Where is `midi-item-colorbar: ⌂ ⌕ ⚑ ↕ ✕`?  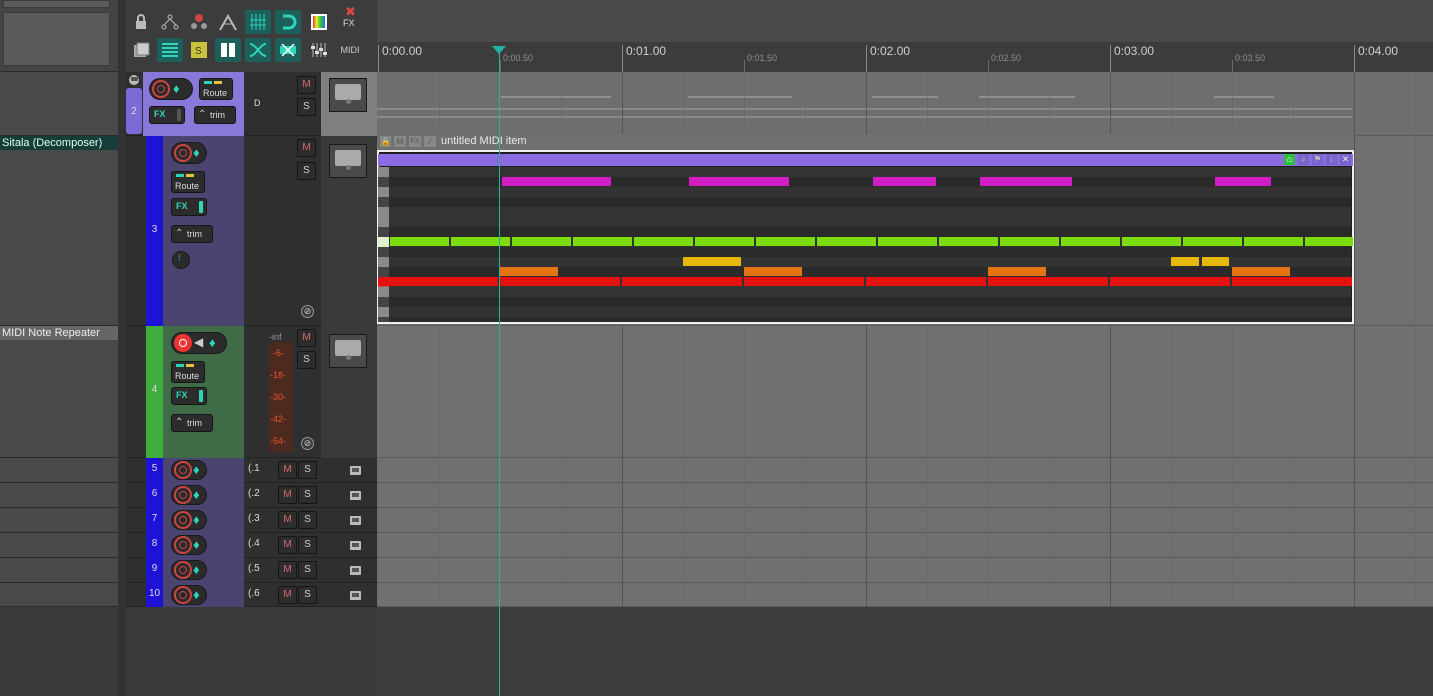
midi-item-colorbar: ⌂ ⌕ ⚑ ↕ ✕ is located at coordinates (865, 160).